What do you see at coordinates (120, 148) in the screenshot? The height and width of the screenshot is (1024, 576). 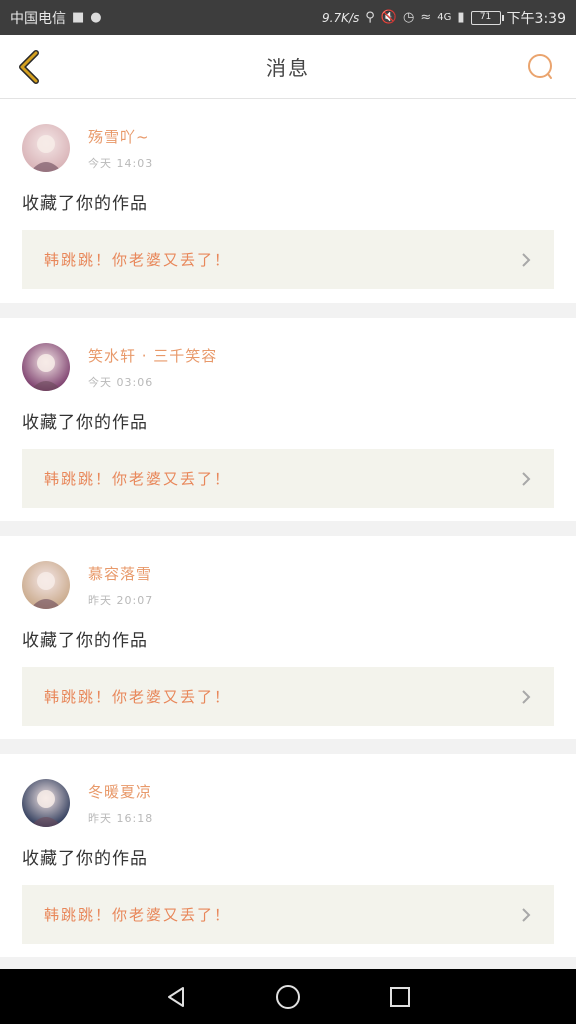 I see `user-info: 殇雪吖~ 今天 14:03` at bounding box center [120, 148].